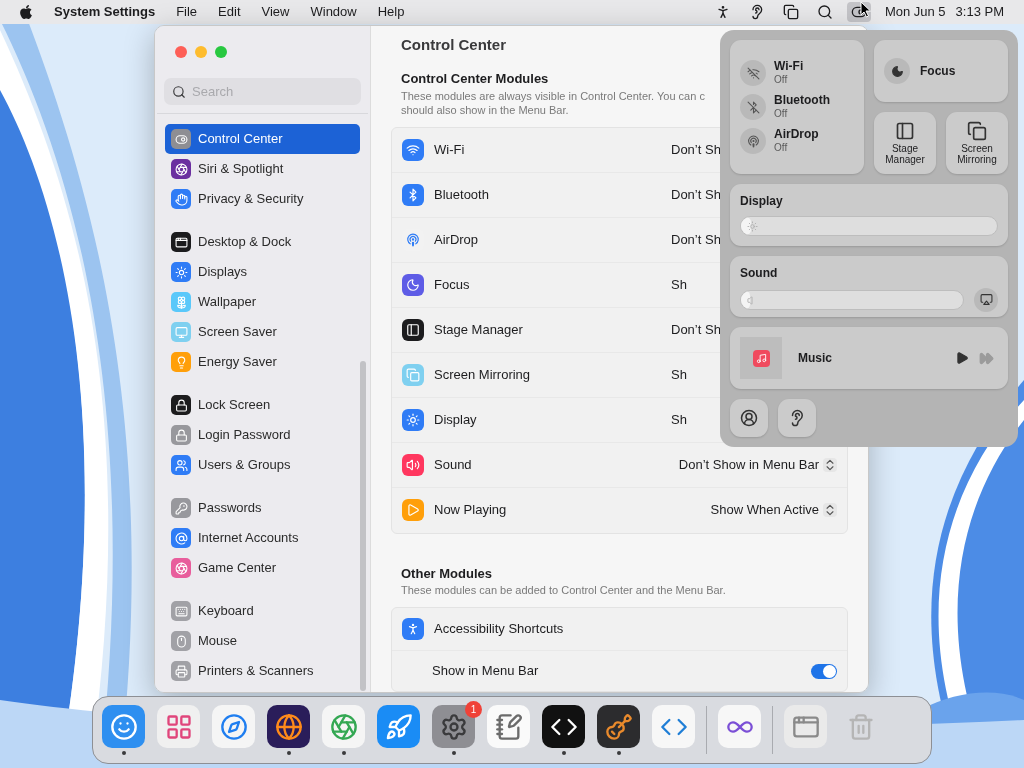 The image size is (1024, 768). What do you see at coordinates (181, 435) in the screenshot?
I see `lock-icon` at bounding box center [181, 435].